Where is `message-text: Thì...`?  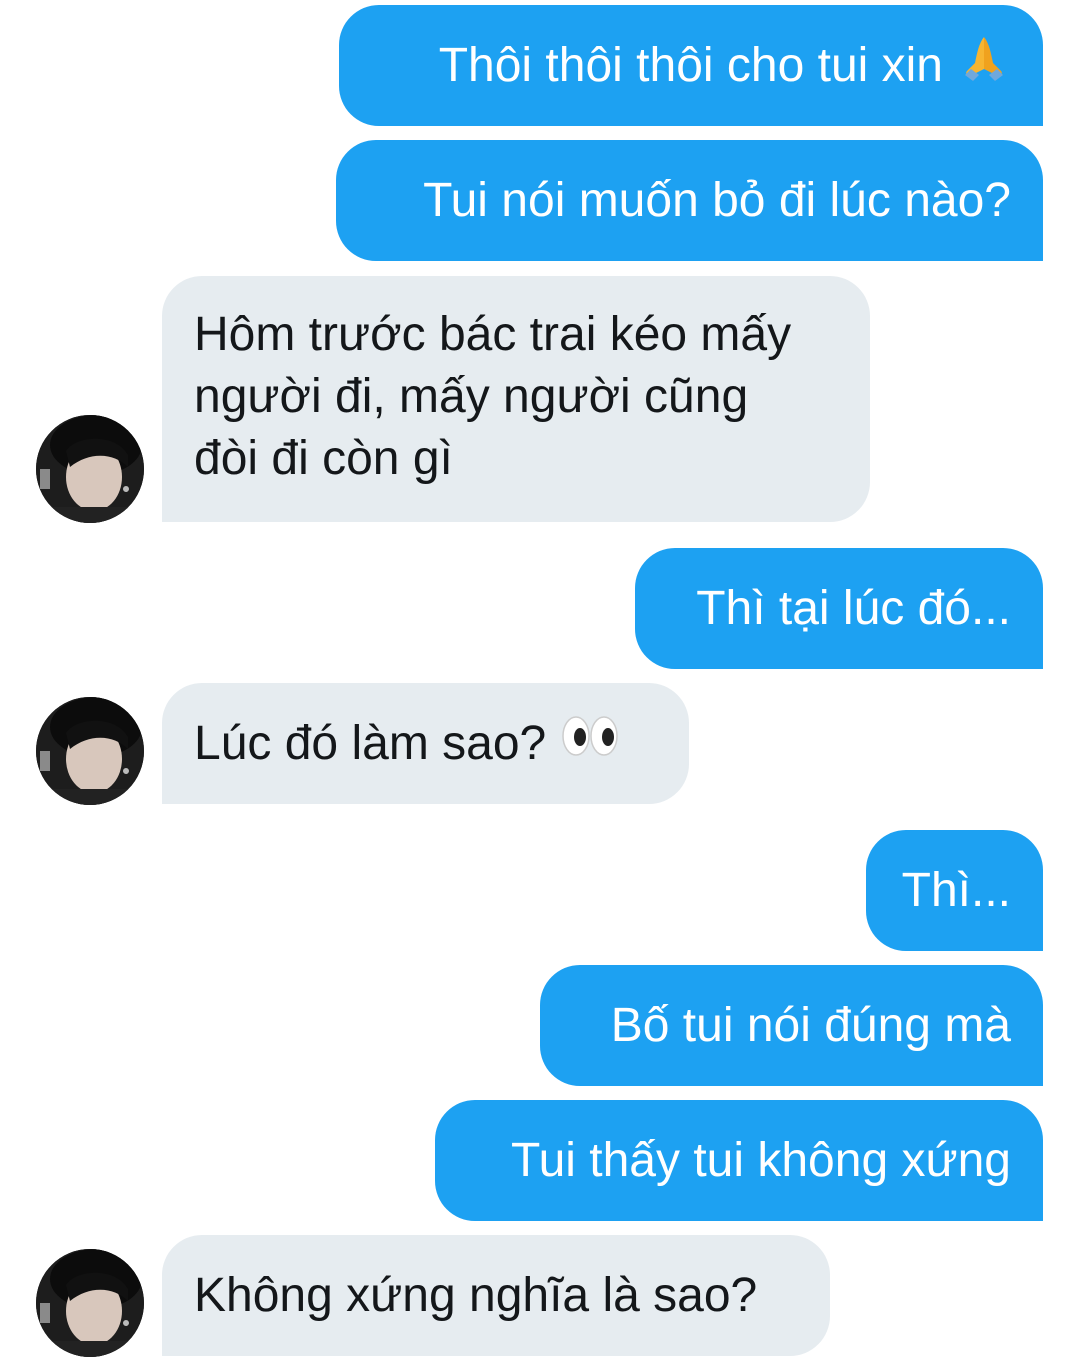
message-text: Thì... is located at coordinates (956, 890).